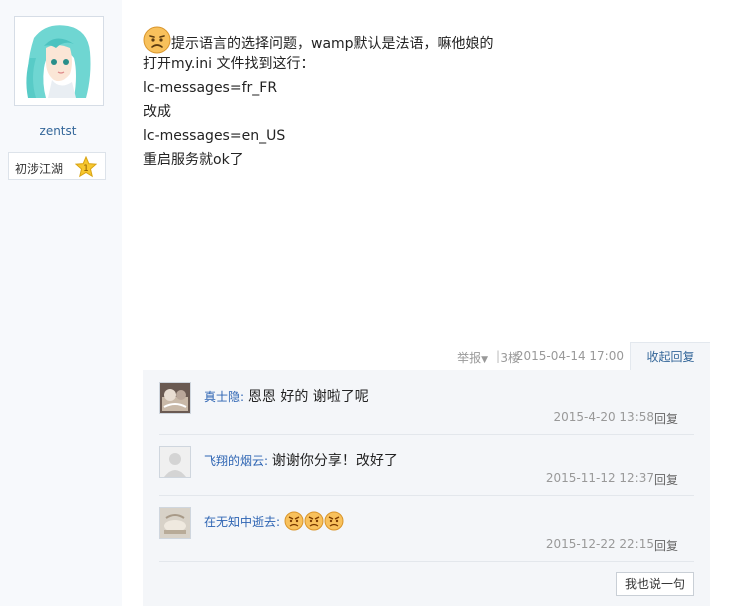 Image resolution: width=729 pixels, height=606 pixels. Describe the element at coordinates (655, 584) in the screenshot. I see `add-comment-button: 我也说一句` at that location.